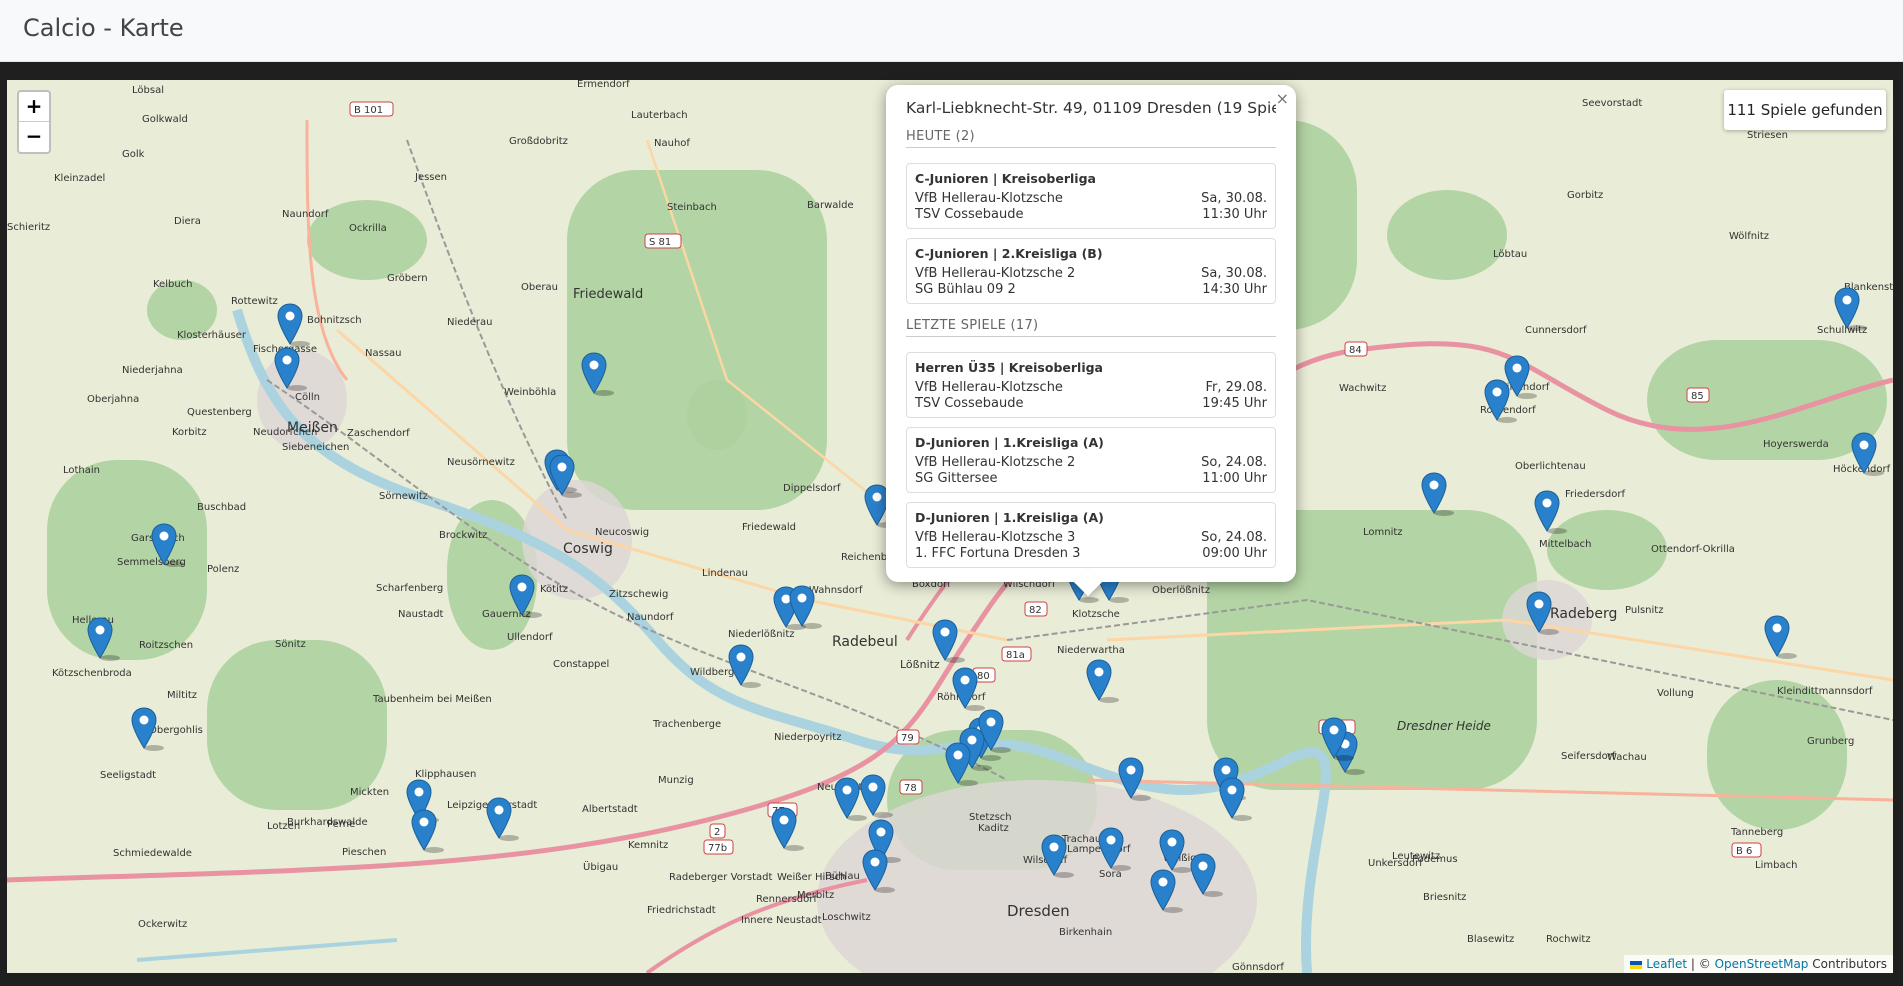 This screenshot has width=1903, height=986. I want to click on place-label: Birkenhain, so click(1085, 932).